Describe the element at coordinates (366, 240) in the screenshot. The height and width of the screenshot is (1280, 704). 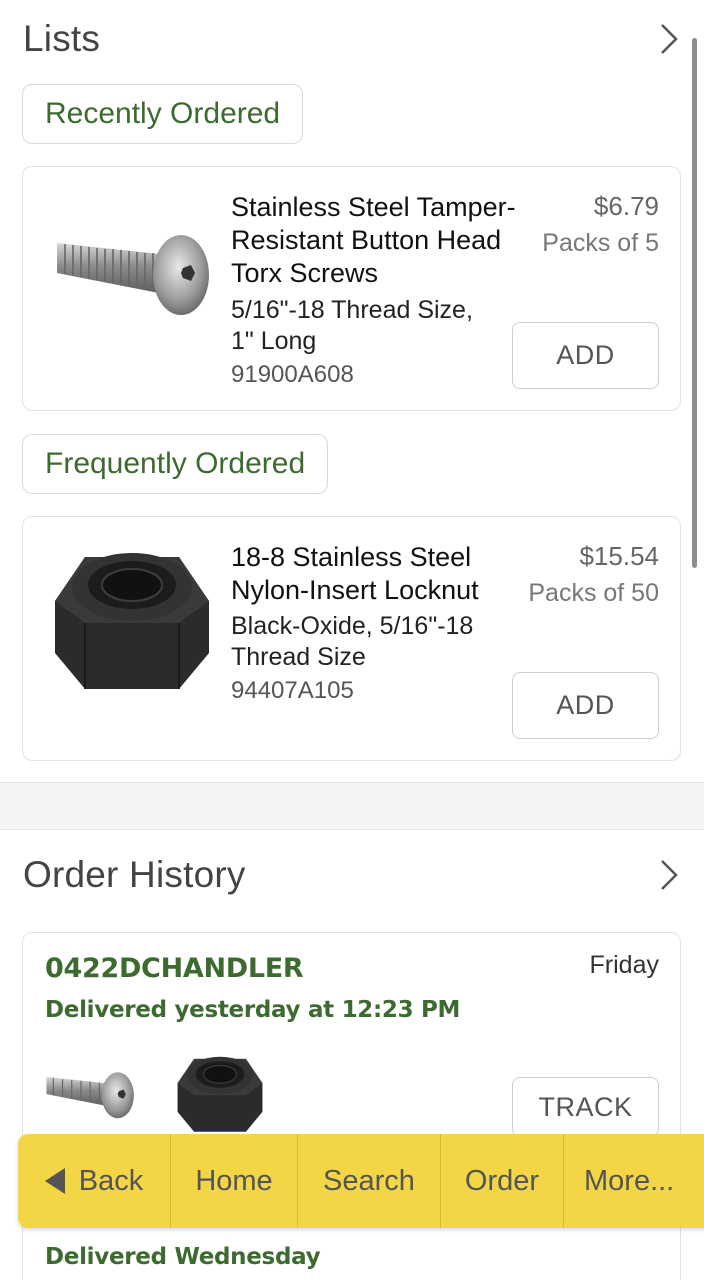
I see `product-name-line: Resistant Button Head` at that location.